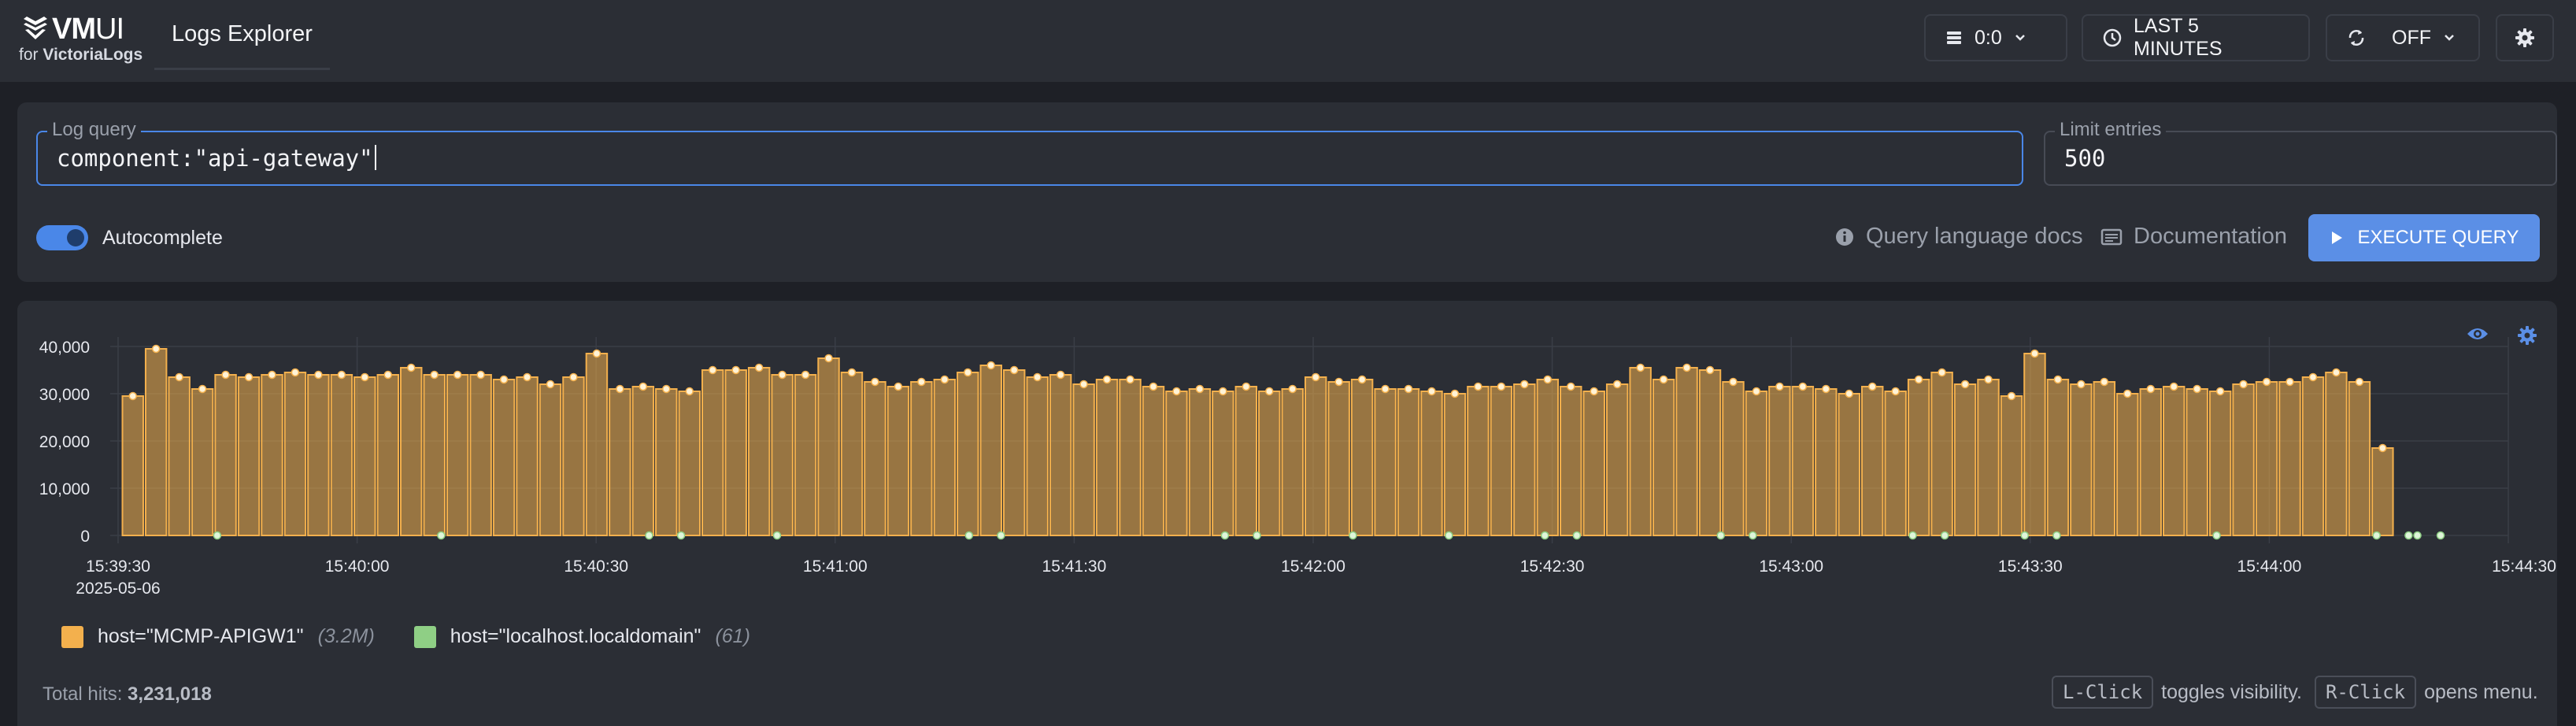 The width and height of the screenshot is (2576, 726). I want to click on settings-button, so click(2525, 37).